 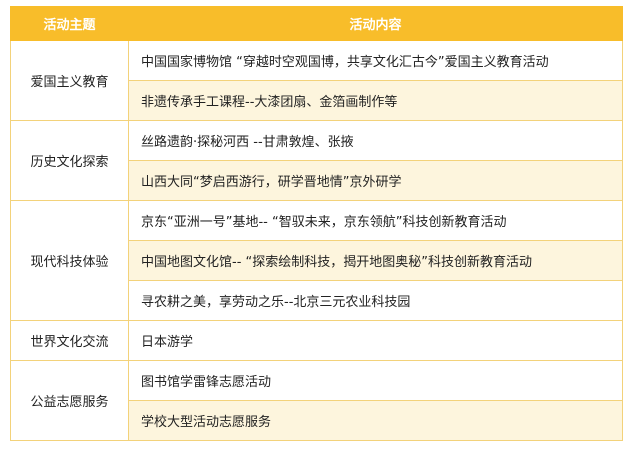 What do you see at coordinates (375, 340) in the screenshot?
I see `content-cell: 日本游学` at bounding box center [375, 340].